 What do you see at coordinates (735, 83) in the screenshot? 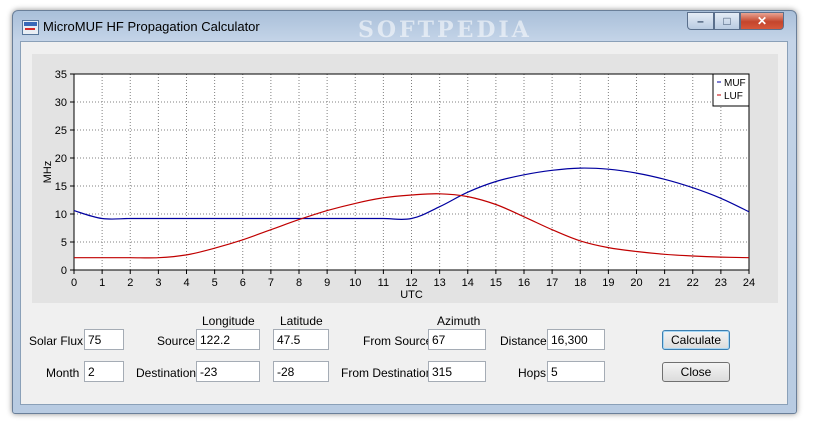
I see `legend-entry: MUF` at bounding box center [735, 83].